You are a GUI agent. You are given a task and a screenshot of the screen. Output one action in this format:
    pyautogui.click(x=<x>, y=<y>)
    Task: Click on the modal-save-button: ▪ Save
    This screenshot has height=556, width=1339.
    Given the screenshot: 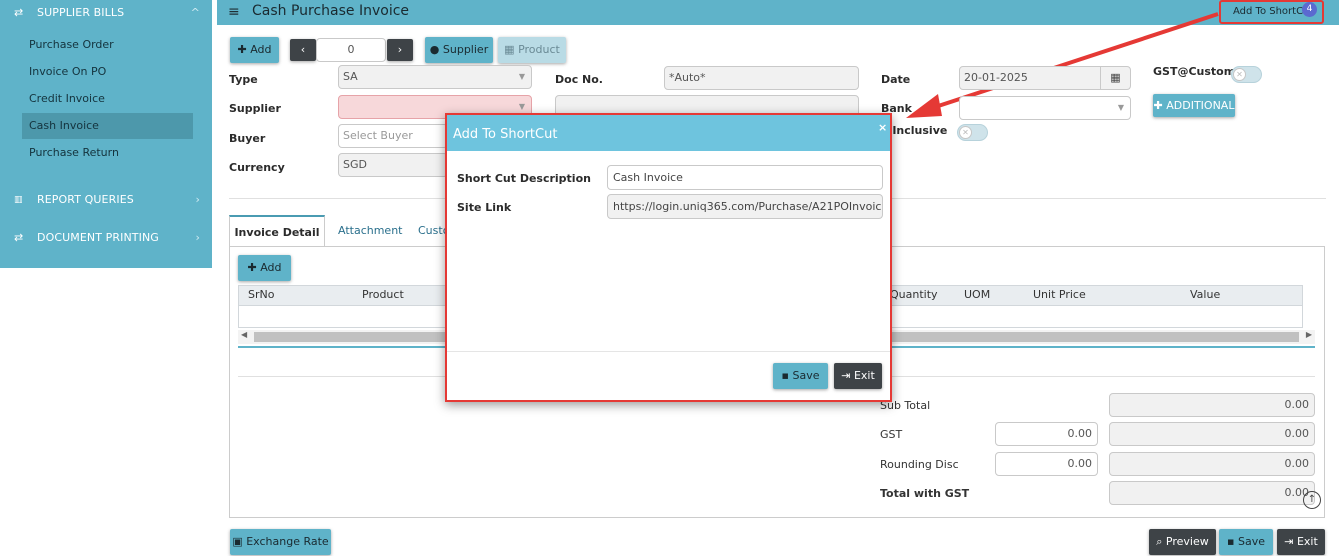 What is the action you would take?
    pyautogui.click(x=800, y=376)
    